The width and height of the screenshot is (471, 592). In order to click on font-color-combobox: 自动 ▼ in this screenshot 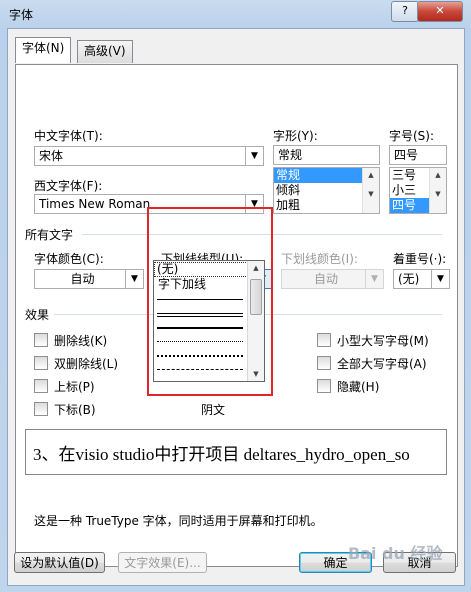, I will do `click(89, 279)`.